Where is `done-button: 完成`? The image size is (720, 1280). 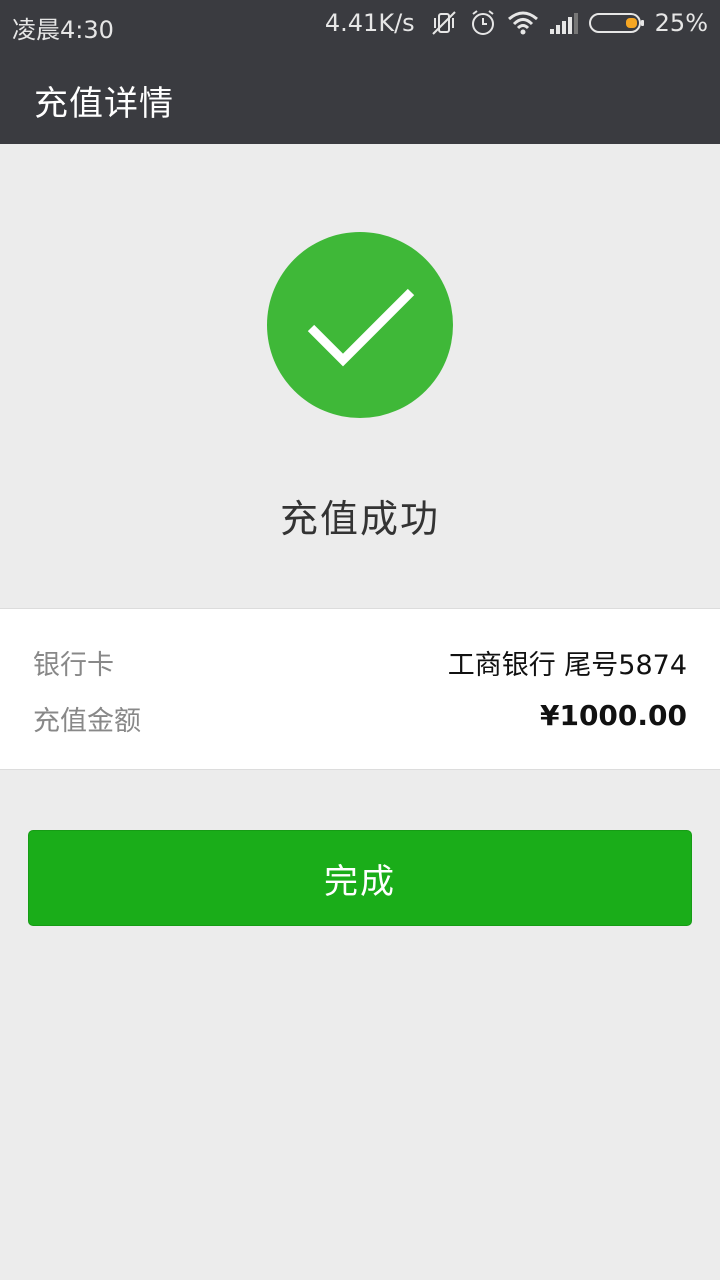
done-button: 完成 is located at coordinates (360, 878).